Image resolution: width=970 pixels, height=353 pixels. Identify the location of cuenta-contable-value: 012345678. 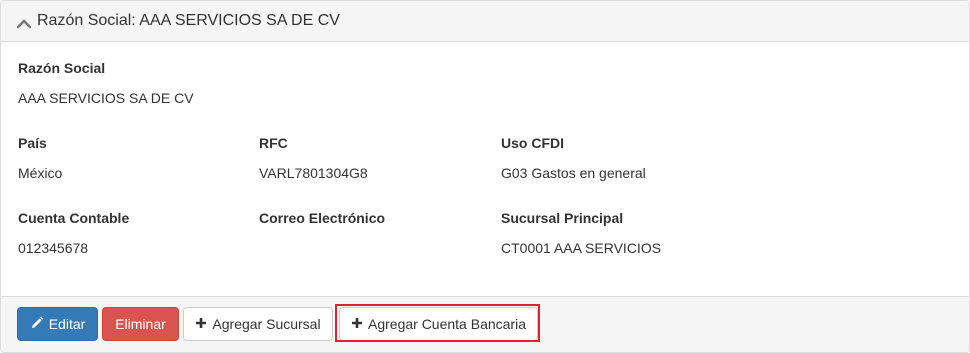
(53, 248).